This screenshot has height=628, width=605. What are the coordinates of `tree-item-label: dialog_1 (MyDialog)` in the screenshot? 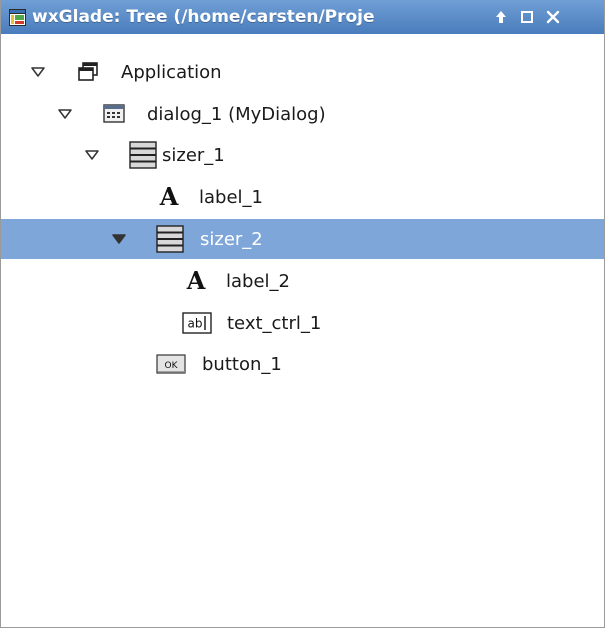 It's located at (236, 114).